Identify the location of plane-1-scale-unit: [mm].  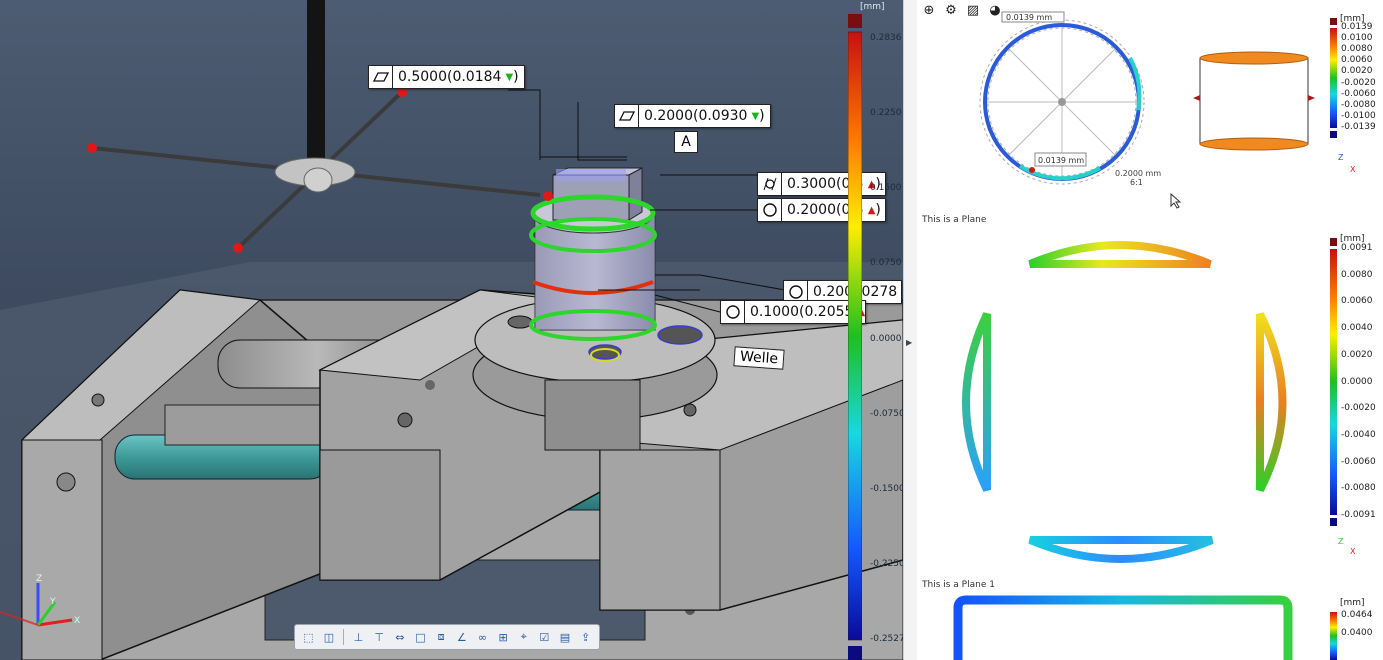
(1352, 603).